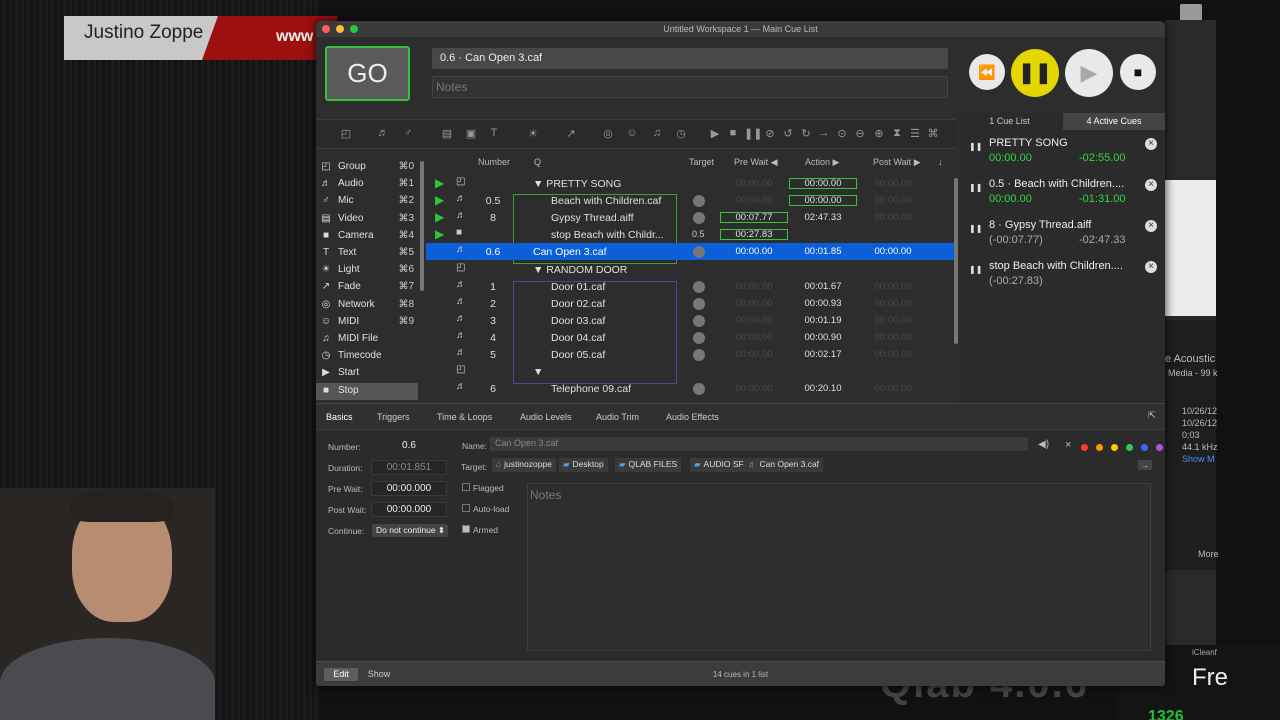 The width and height of the screenshot is (1280, 720). Describe the element at coordinates (608, 133) in the screenshot. I see `network-icon: ◎` at that location.